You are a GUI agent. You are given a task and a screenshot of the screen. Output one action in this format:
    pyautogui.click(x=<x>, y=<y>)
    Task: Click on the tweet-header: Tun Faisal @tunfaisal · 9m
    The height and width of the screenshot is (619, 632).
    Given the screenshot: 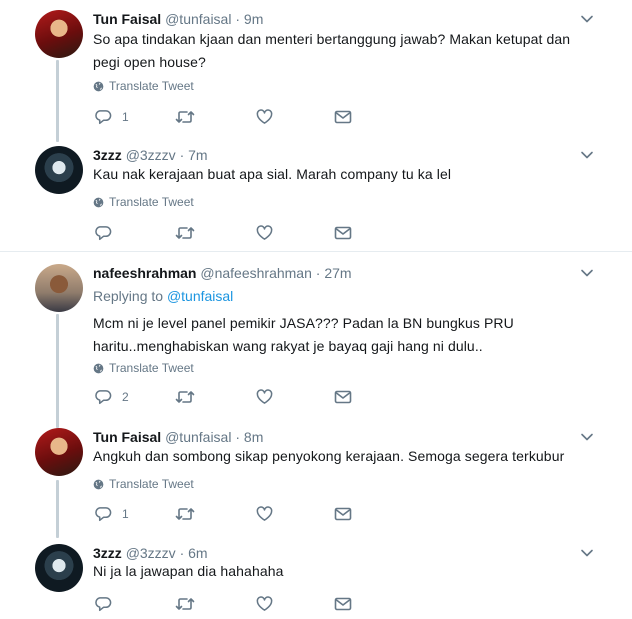 What is the action you would take?
    pyautogui.click(x=178, y=19)
    